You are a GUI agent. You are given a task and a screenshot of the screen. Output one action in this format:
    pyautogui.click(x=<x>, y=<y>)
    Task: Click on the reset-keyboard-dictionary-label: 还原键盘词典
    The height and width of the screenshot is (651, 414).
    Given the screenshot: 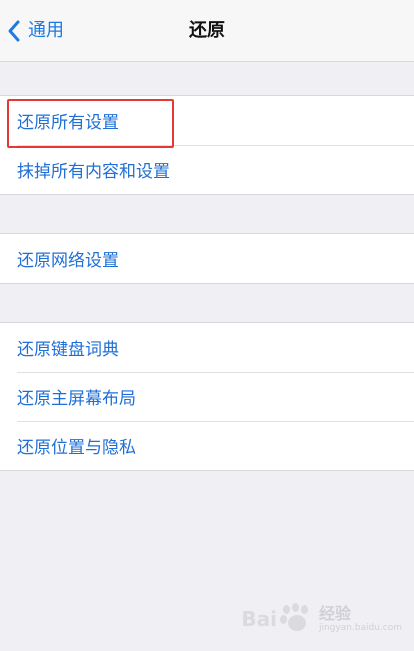 What is the action you would take?
    pyautogui.click(x=68, y=350)
    